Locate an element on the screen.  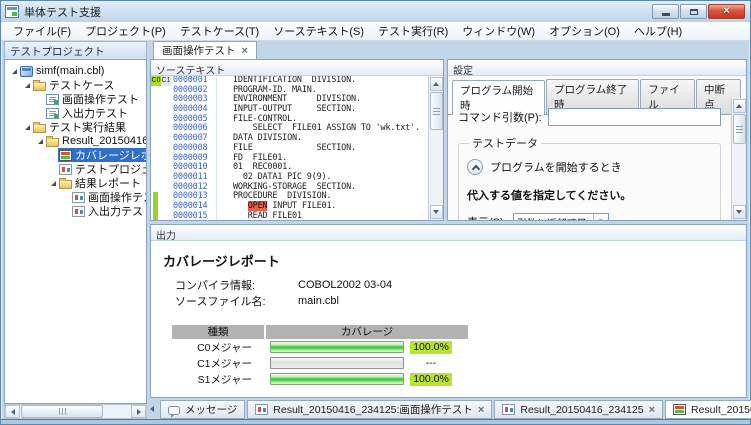
menu-item: プロジェクト(P) is located at coordinates (125, 31).